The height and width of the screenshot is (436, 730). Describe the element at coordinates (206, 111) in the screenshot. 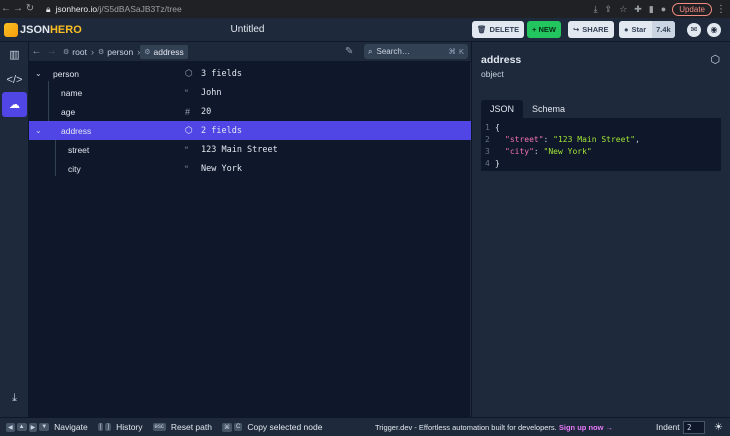

I see `tree-value: 20` at that location.